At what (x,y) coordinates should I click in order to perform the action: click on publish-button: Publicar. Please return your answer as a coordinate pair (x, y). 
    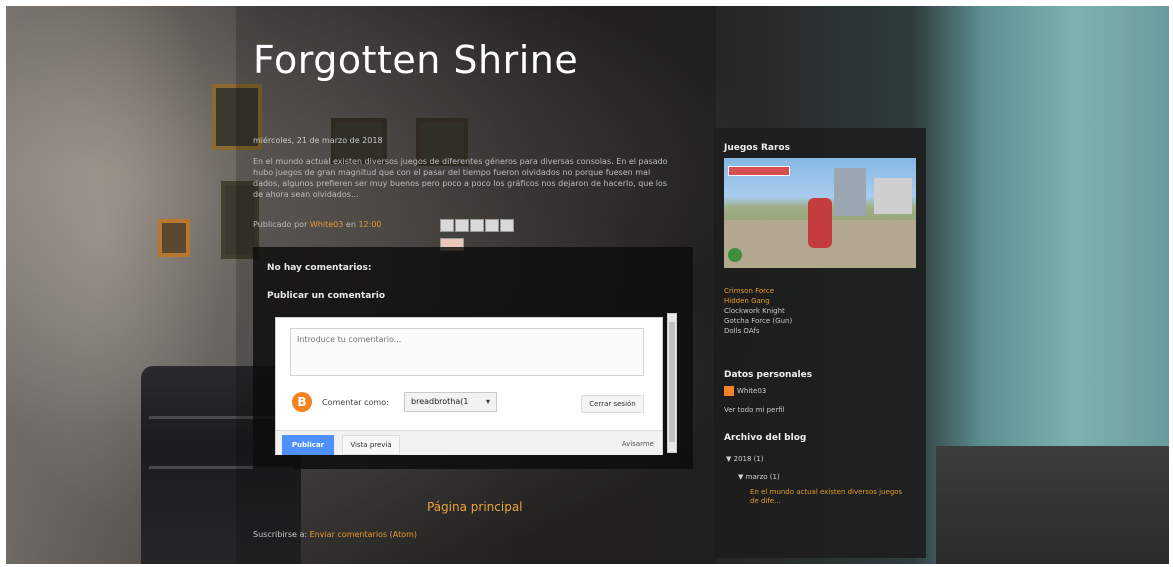
    Looking at the image, I should click on (308, 445).